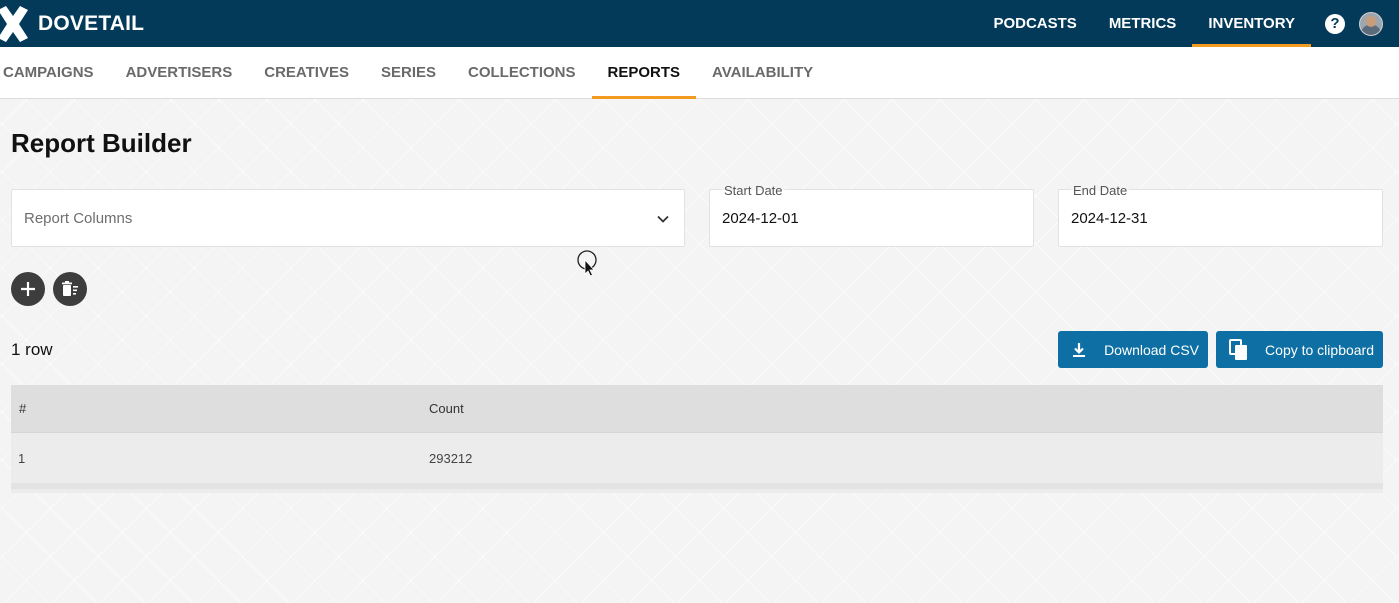 The width and height of the screenshot is (1399, 603). What do you see at coordinates (408, 72) in the screenshot?
I see `tab-series: SERIES` at bounding box center [408, 72].